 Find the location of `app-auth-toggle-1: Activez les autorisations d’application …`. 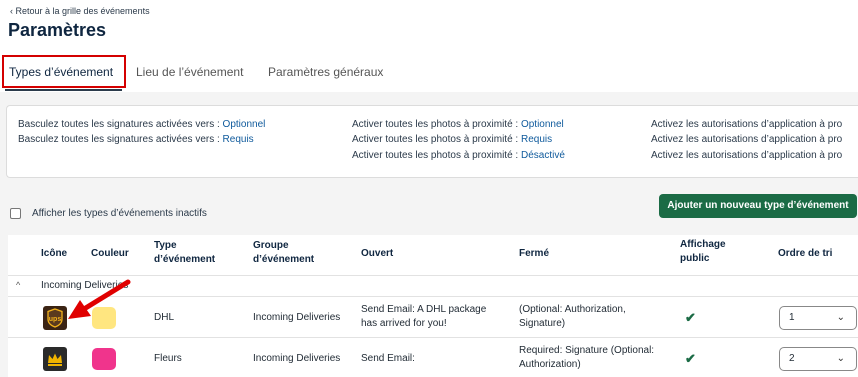

app-auth-toggle-1: Activez les autorisations d’application … is located at coordinates (746, 124).